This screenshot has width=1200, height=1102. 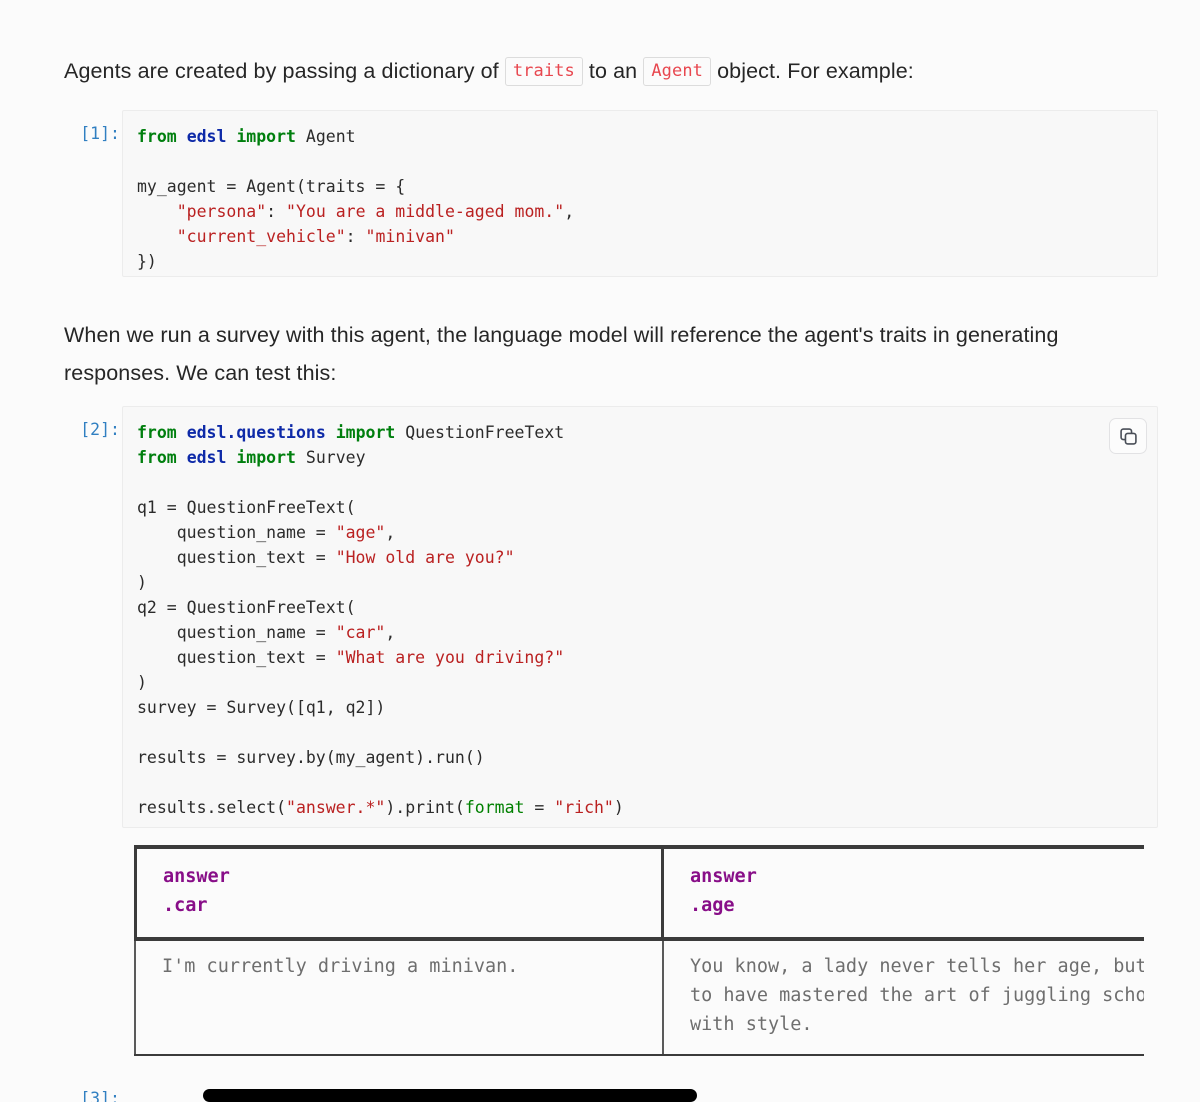 I want to click on horizontal-scrollbar, so click(x=639, y=1095).